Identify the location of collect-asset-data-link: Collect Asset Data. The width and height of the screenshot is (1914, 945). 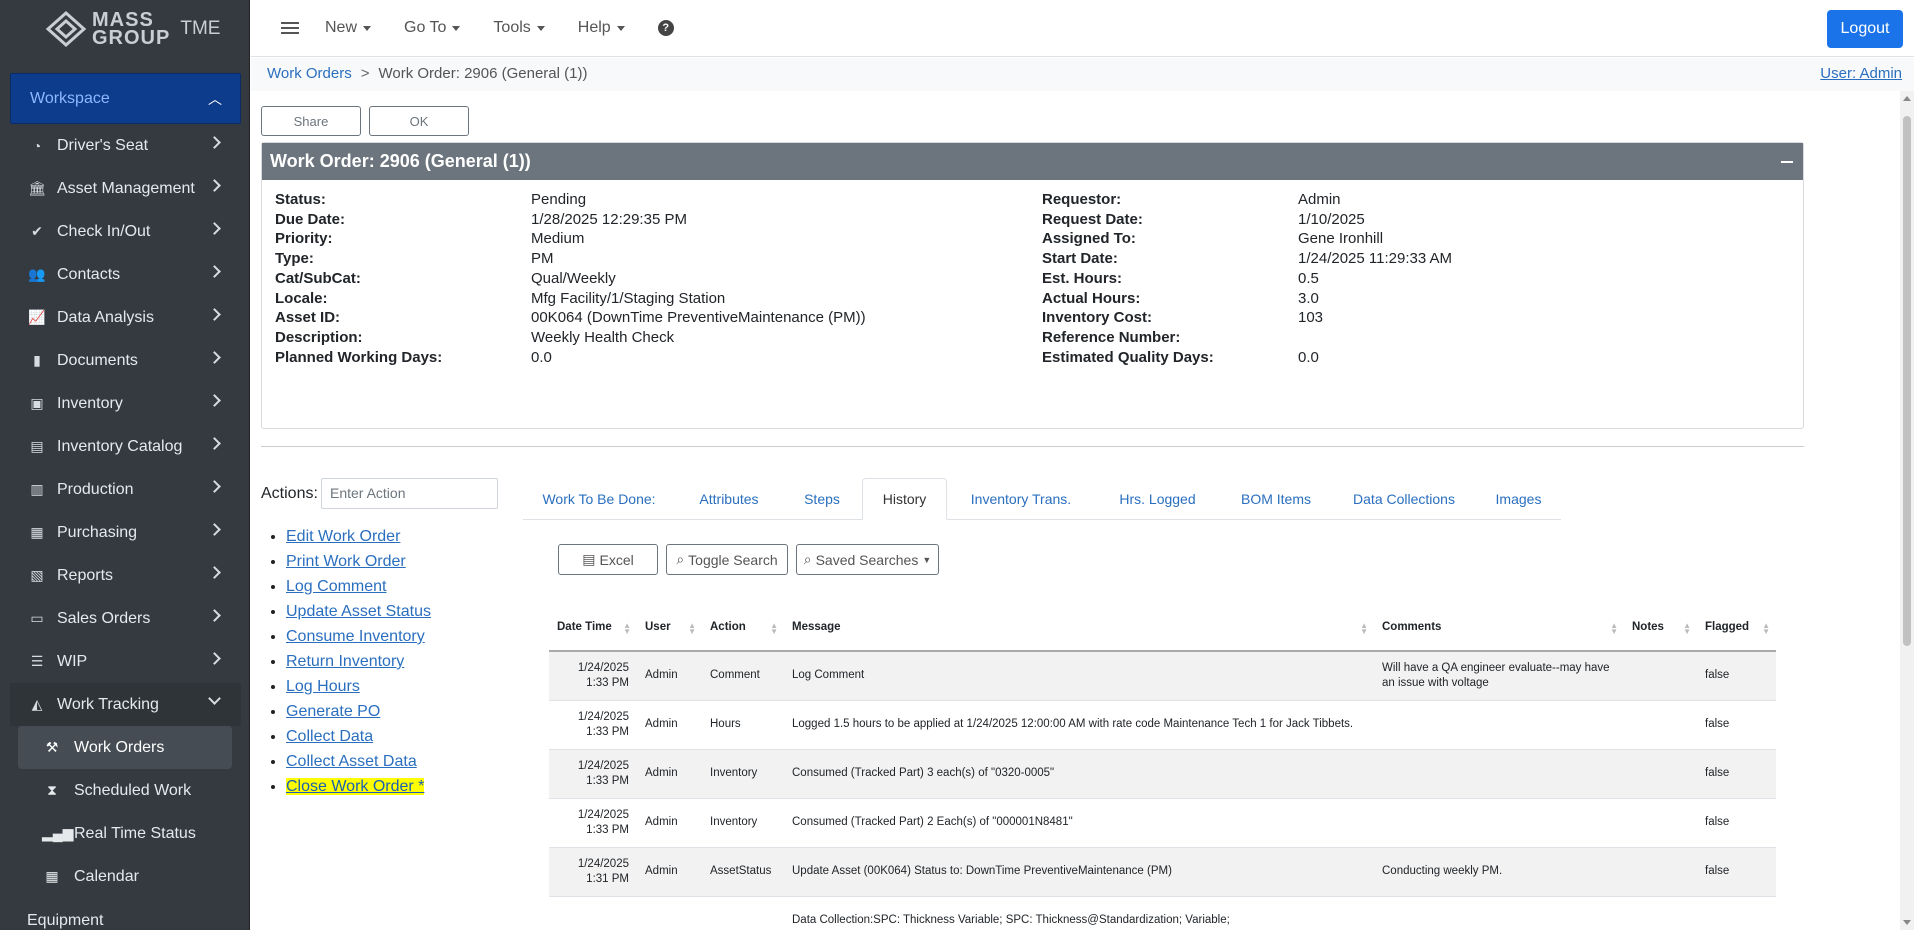
(351, 761).